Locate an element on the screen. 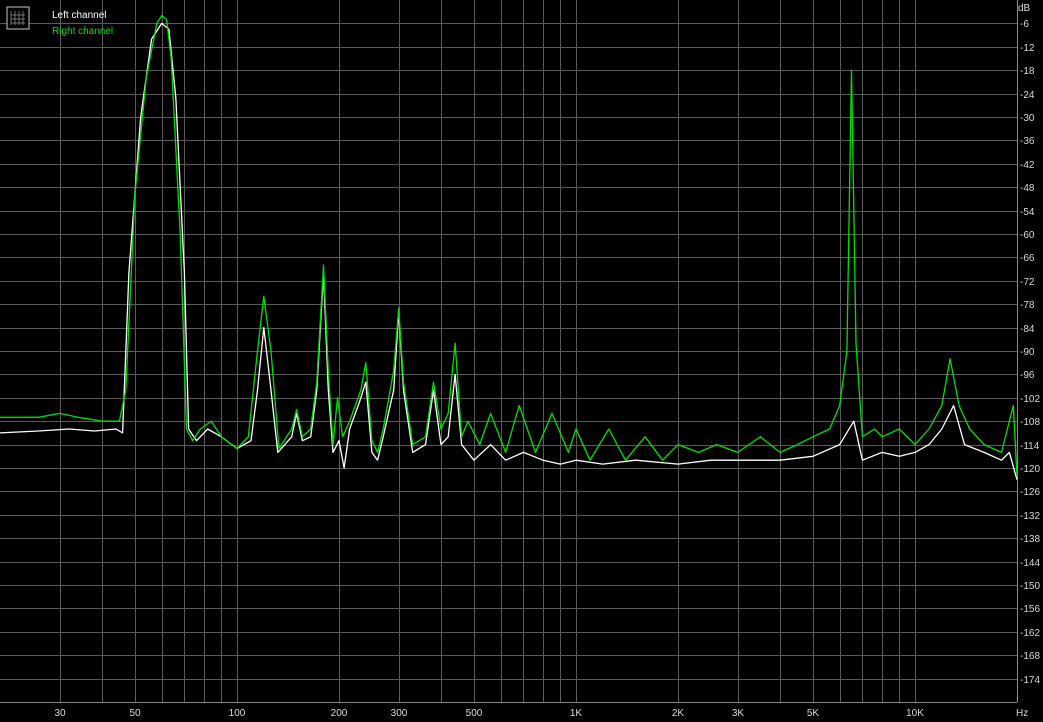  y-tick-label: -48 is located at coordinates (1027, 188).